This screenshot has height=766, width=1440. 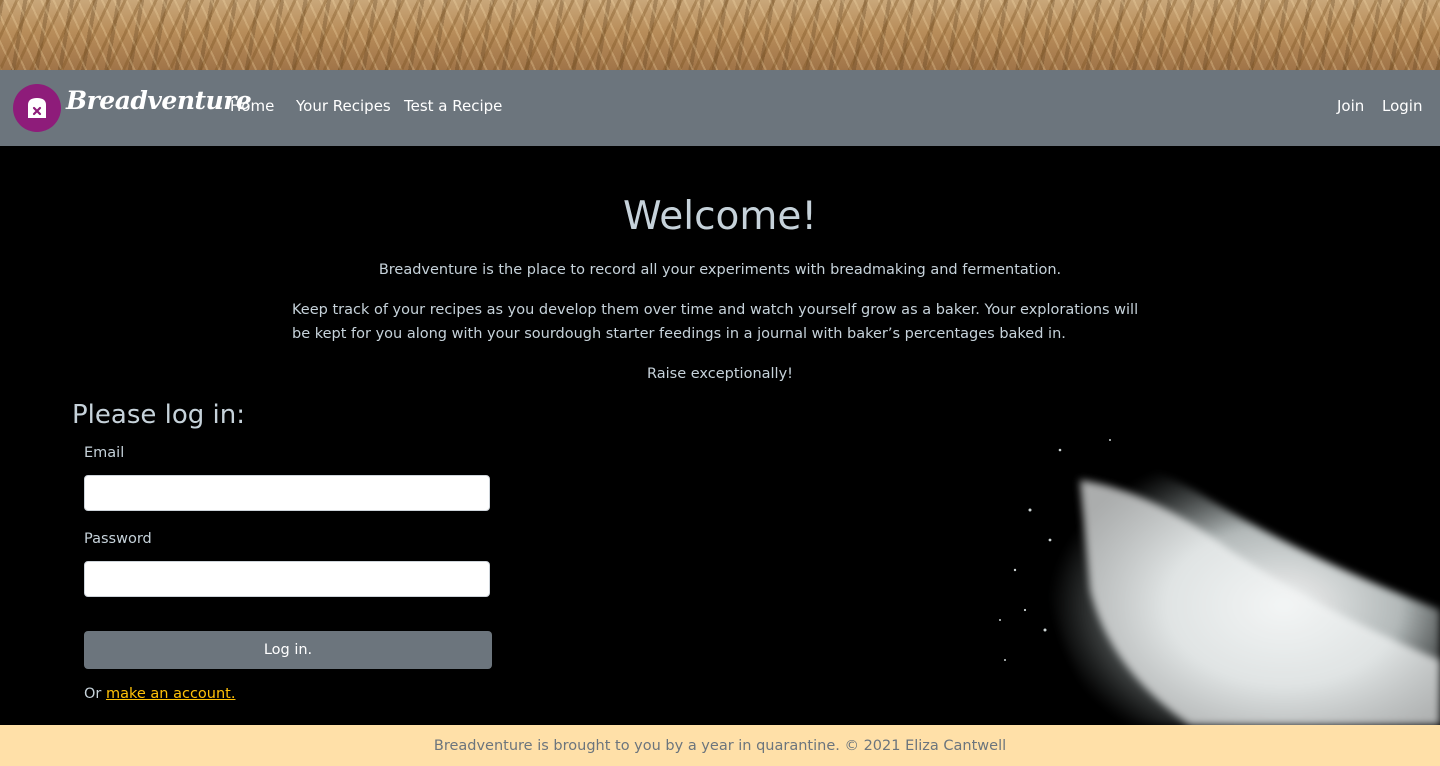 I want to click on login-heading: Please log in:, so click(x=158, y=415).